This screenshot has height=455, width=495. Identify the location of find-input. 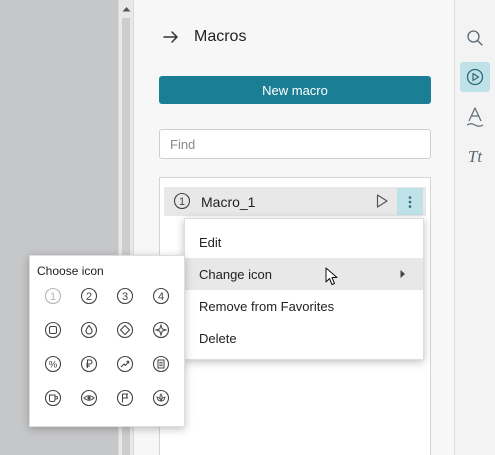
(295, 144).